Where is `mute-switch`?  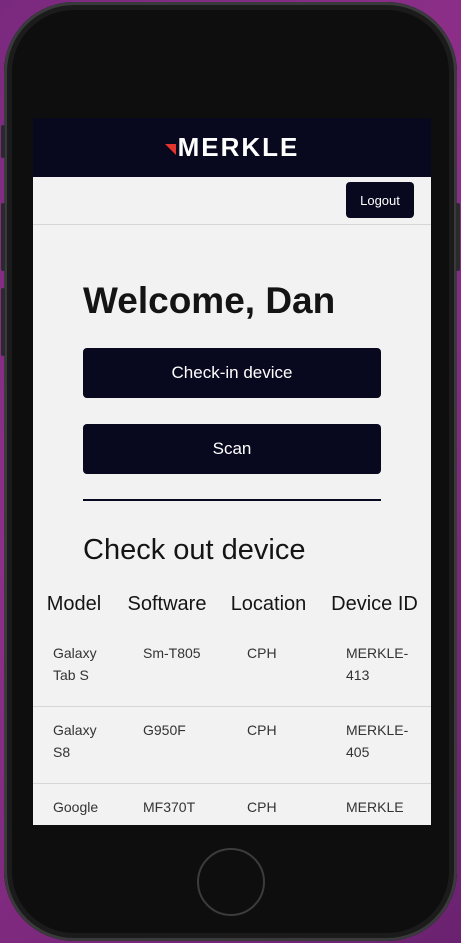 mute-switch is located at coordinates (3, 141).